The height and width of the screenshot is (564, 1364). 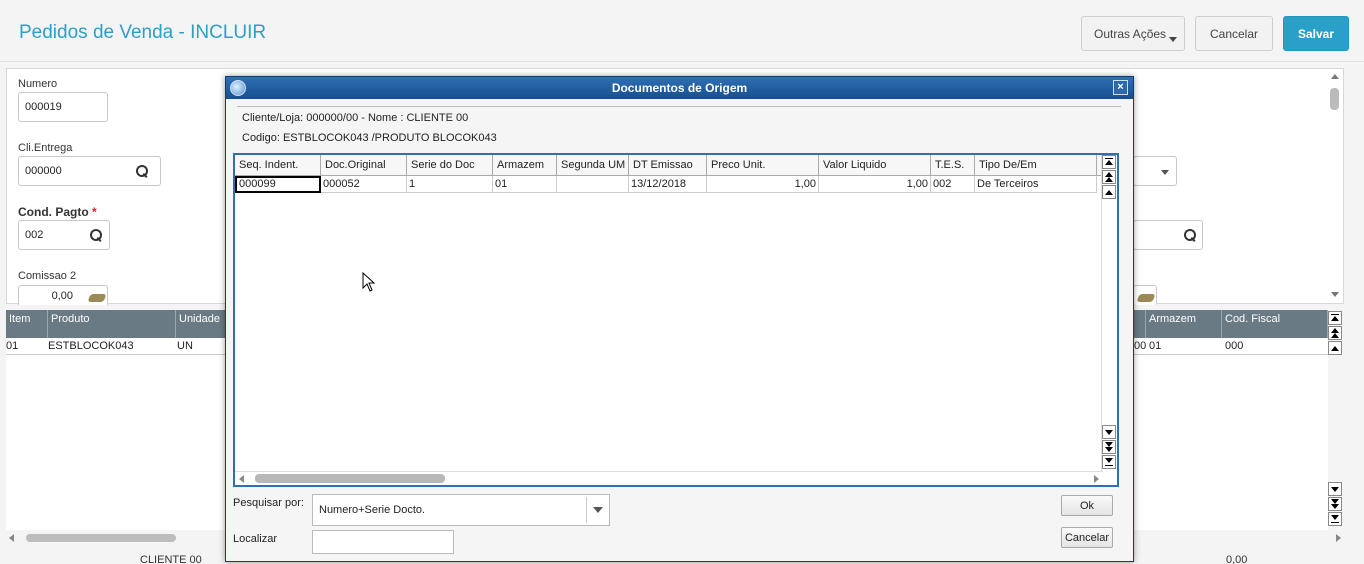 I want to click on form-vertical-scrollbar, so click(x=1335, y=186).